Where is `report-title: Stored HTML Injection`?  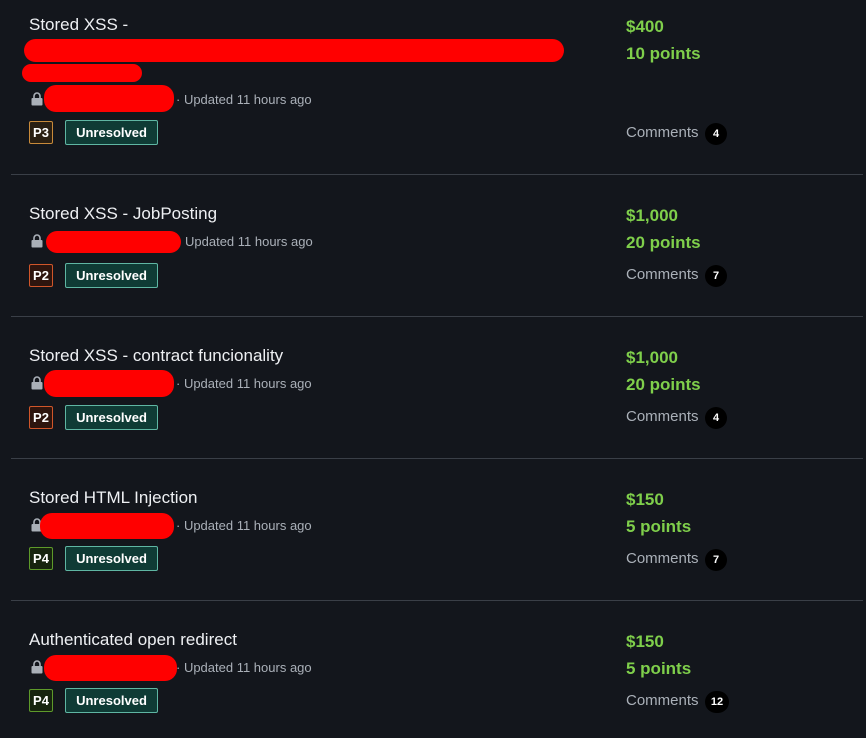
report-title: Stored HTML Injection is located at coordinates (113, 498).